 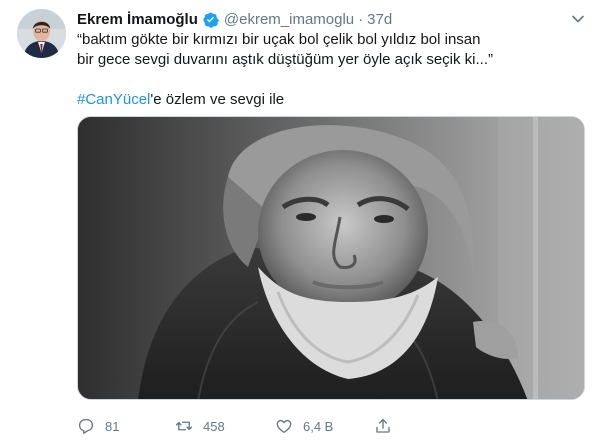 I want to click on retweet-icon, so click(x=184, y=426).